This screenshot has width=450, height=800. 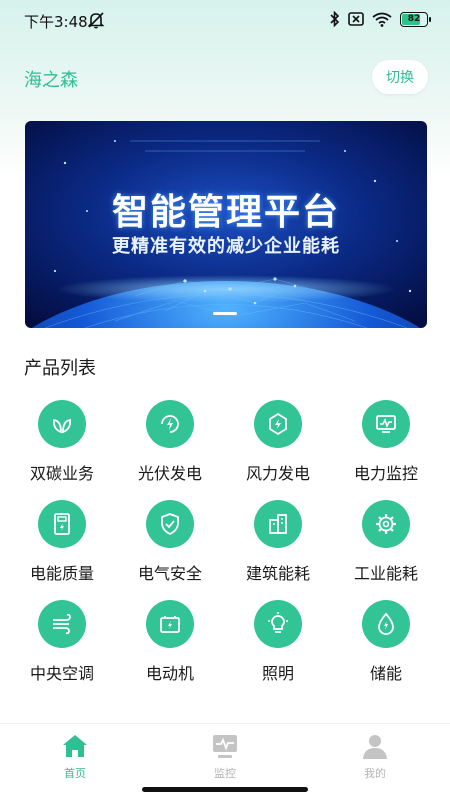 I want to click on product-electrical-safety: 电气安全, so click(x=170, y=545).